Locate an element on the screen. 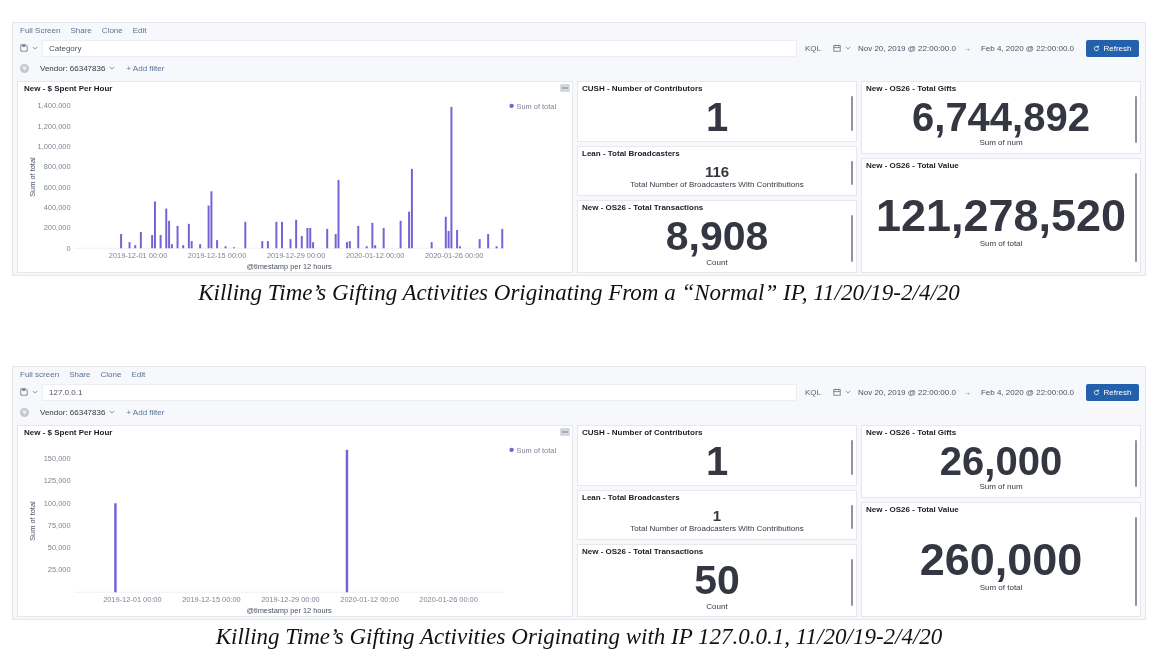 The image size is (1154, 666). top-nav-link: Full screen is located at coordinates (40, 374).